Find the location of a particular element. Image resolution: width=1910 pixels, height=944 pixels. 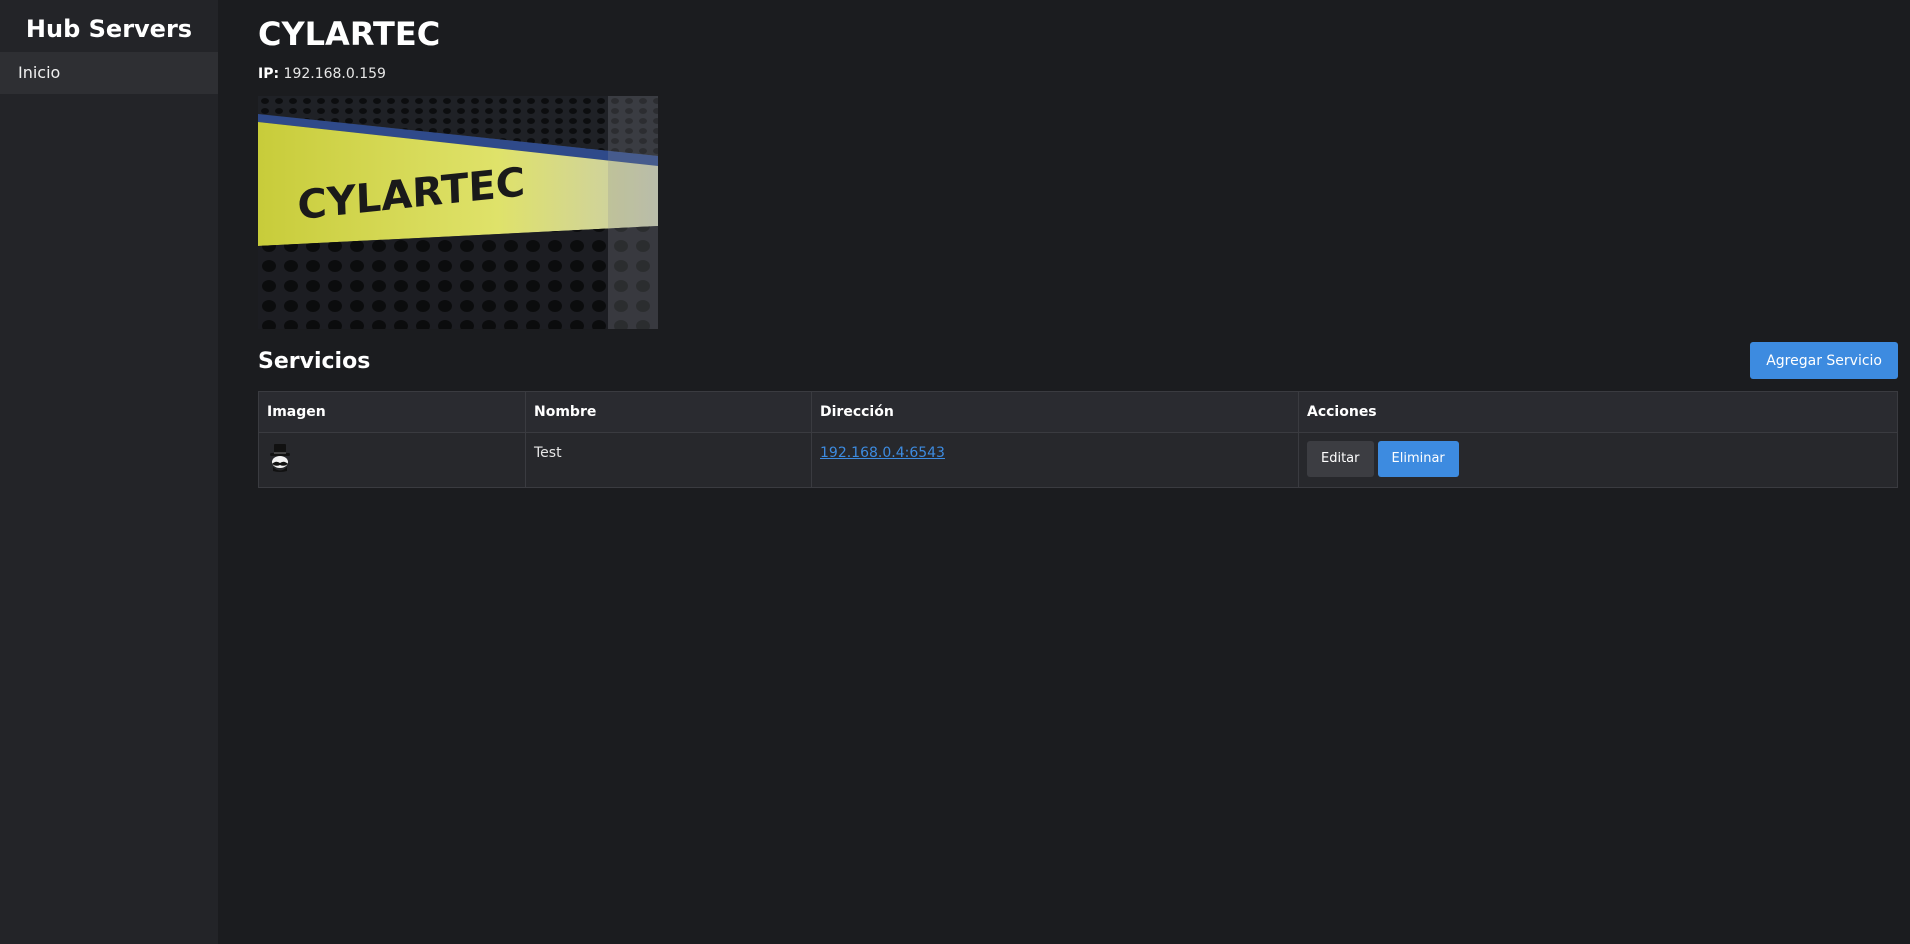

services-header: Servicios Agregar Servicio is located at coordinates (1078, 365).